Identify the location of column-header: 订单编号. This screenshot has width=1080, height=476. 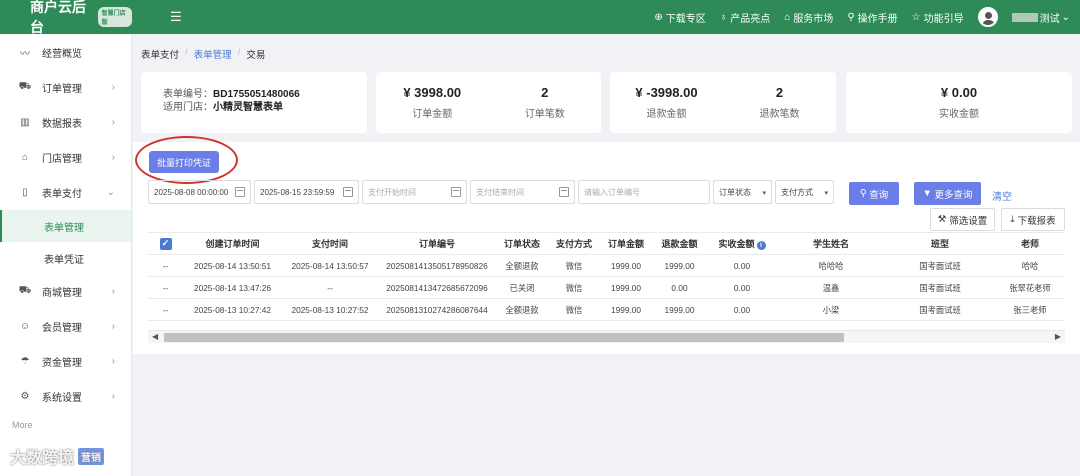
(437, 243).